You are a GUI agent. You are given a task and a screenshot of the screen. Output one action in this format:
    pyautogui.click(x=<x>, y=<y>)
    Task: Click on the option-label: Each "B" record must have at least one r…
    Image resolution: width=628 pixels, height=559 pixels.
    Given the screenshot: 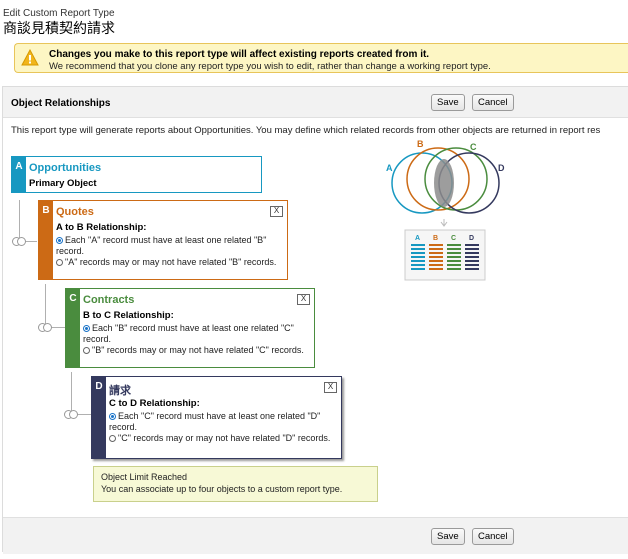 What is the action you would take?
    pyautogui.click(x=188, y=333)
    